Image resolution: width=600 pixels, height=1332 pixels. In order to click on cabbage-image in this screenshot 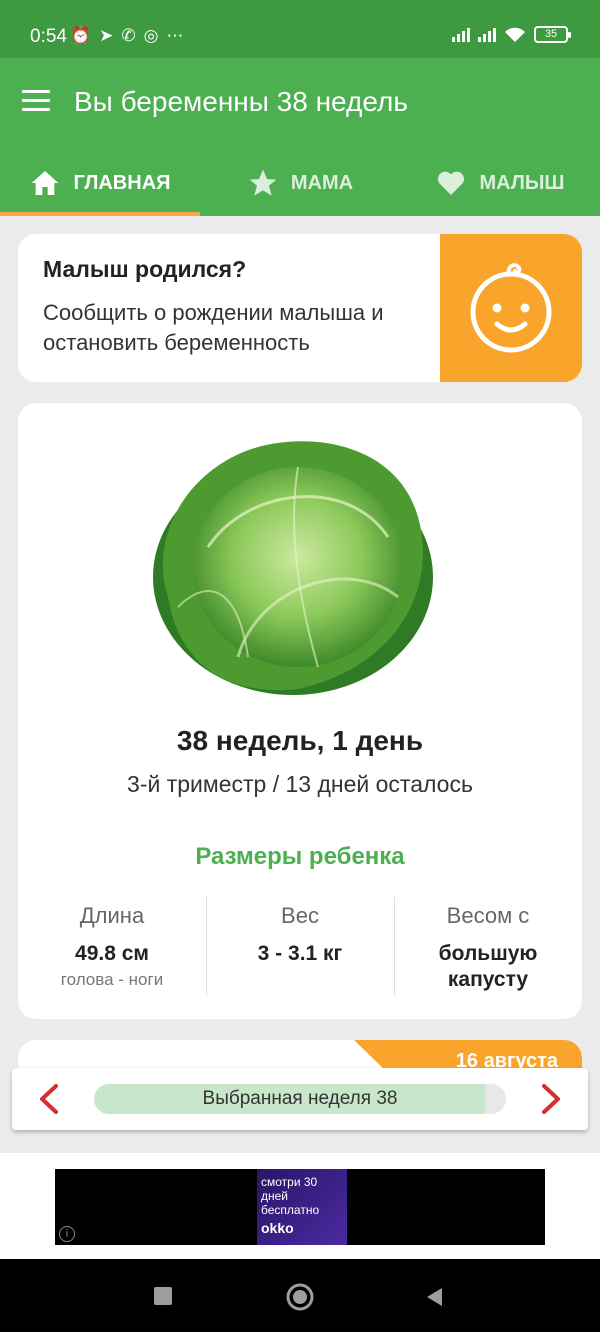, I will do `click(293, 568)`.